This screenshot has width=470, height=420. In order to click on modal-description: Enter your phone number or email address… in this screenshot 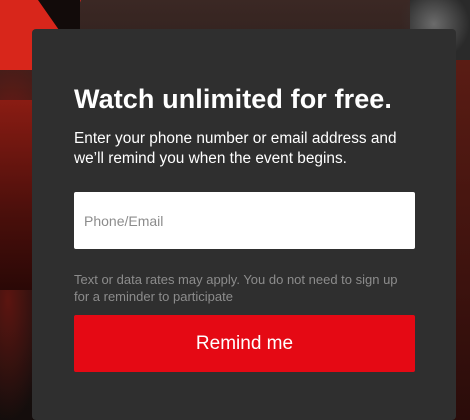, I will do `click(235, 148)`.